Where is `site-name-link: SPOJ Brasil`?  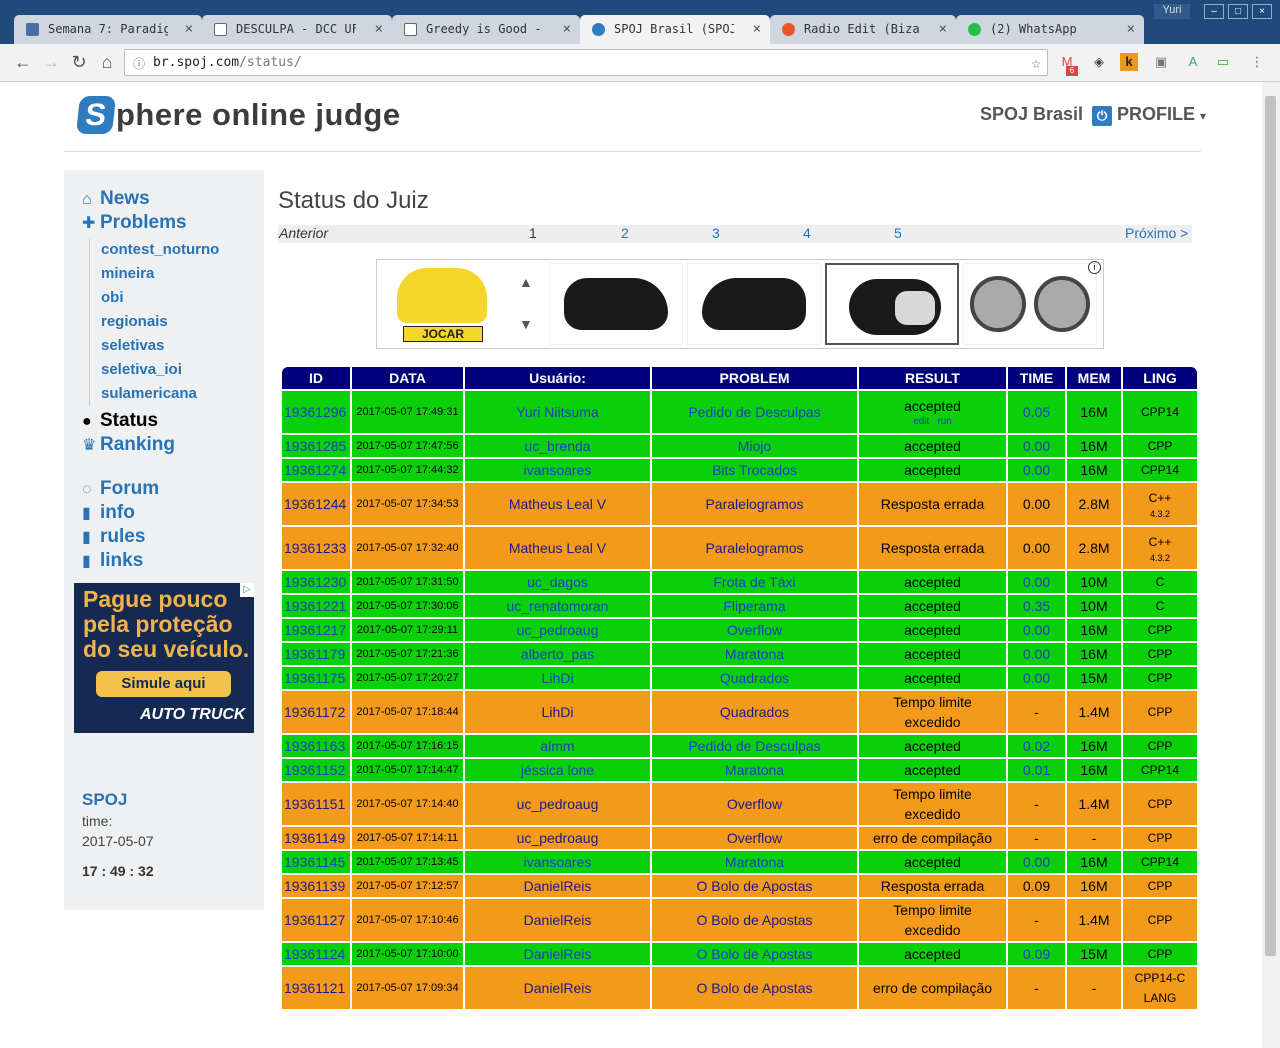 site-name-link: SPOJ Brasil is located at coordinates (1031, 114).